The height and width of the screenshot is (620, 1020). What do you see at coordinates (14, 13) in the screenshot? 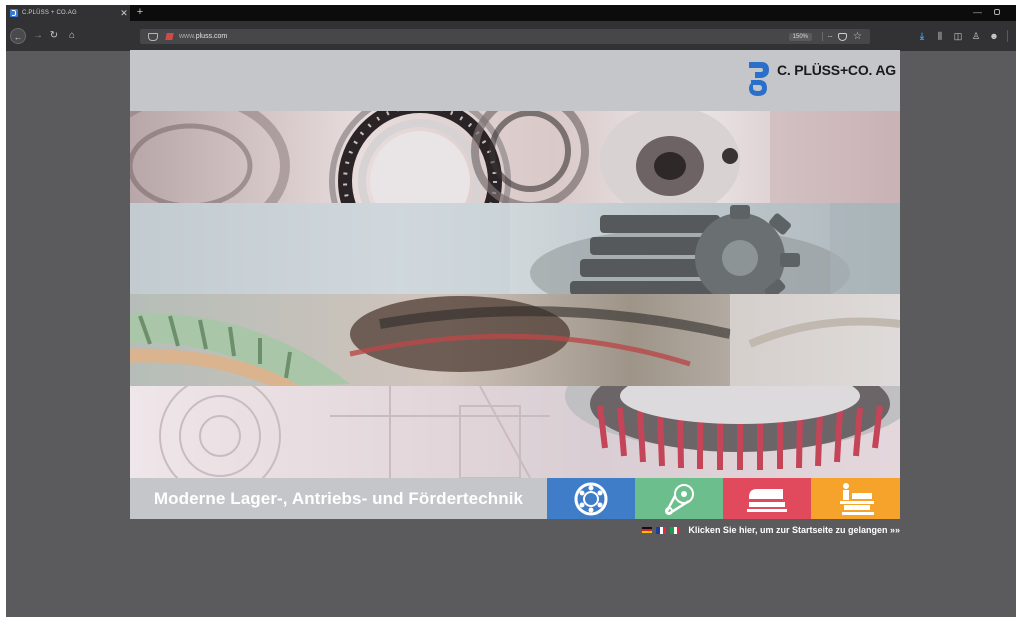
I see `site-favicon-icon` at bounding box center [14, 13].